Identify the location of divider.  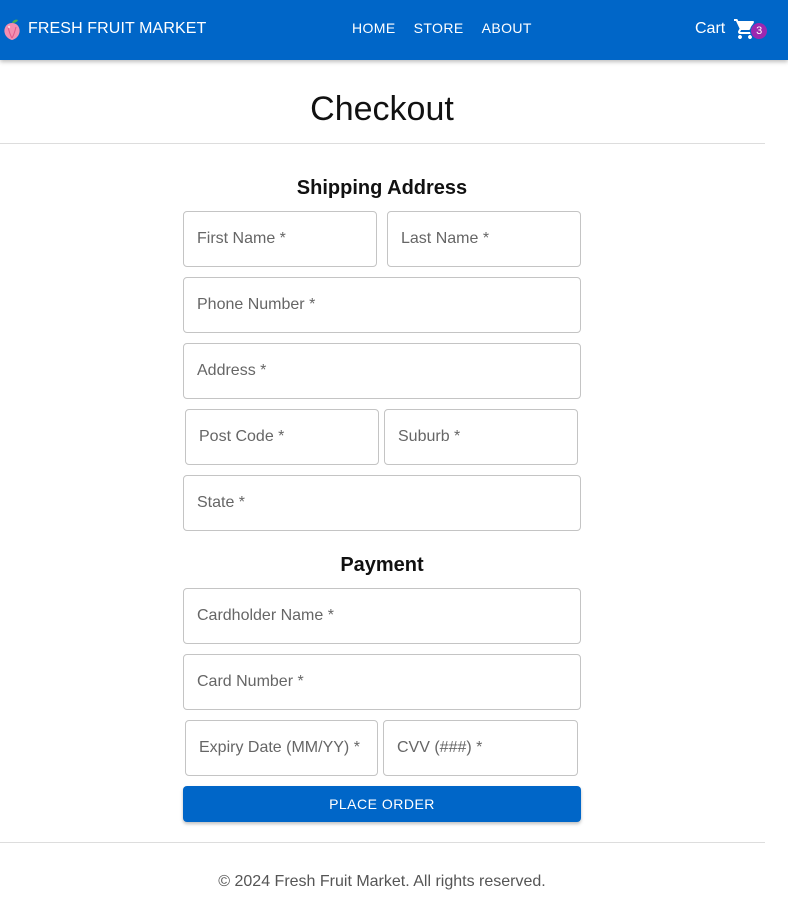
(382, 143).